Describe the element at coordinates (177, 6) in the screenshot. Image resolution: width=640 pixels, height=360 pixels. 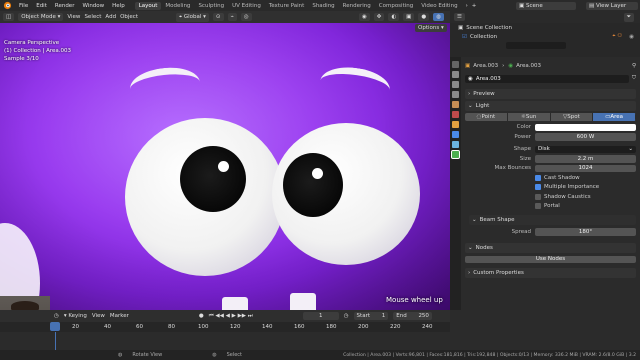
I see `tab-modeling: Modeling` at that location.